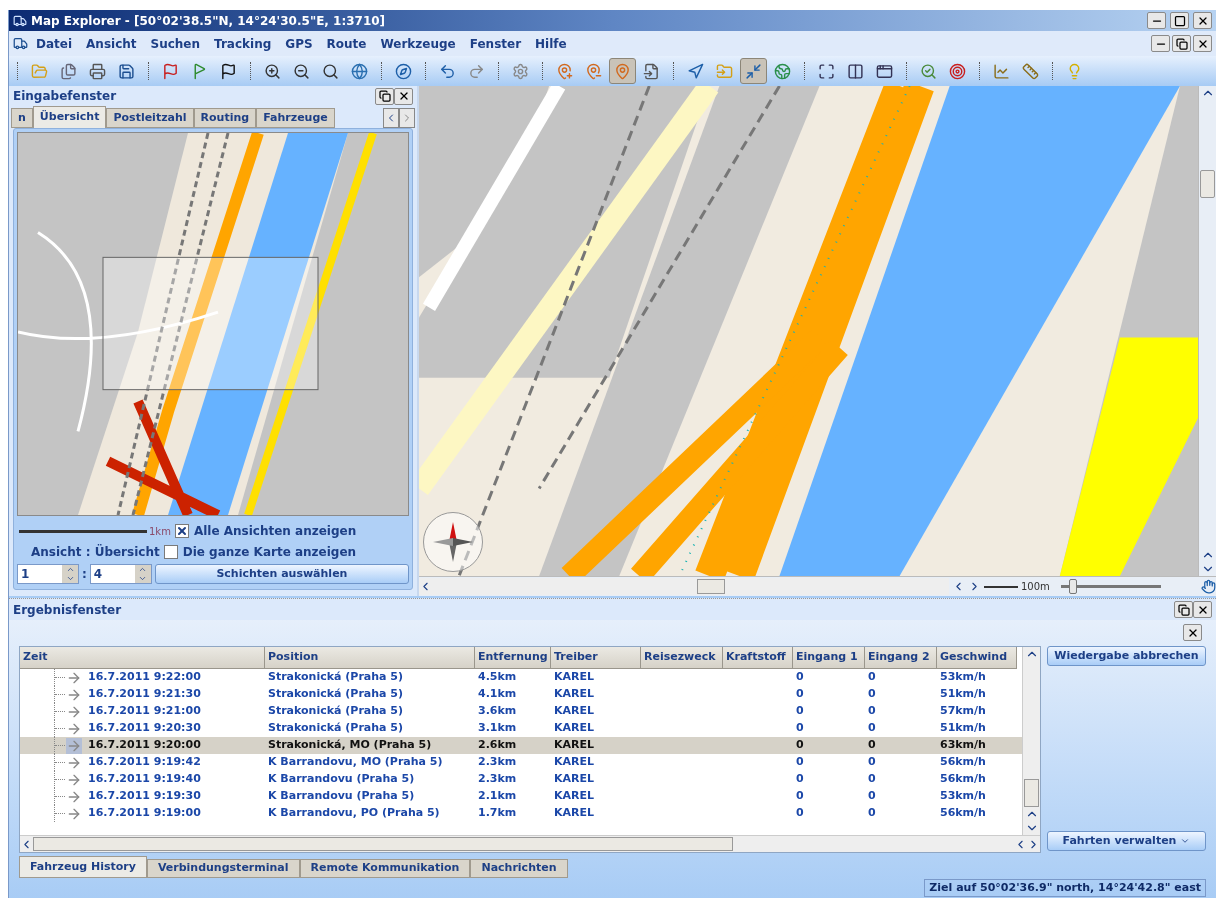 Image resolution: width=1216 pixels, height=898 pixels. What do you see at coordinates (596, 658) in the screenshot?
I see `column-header: Treiber` at bounding box center [596, 658].